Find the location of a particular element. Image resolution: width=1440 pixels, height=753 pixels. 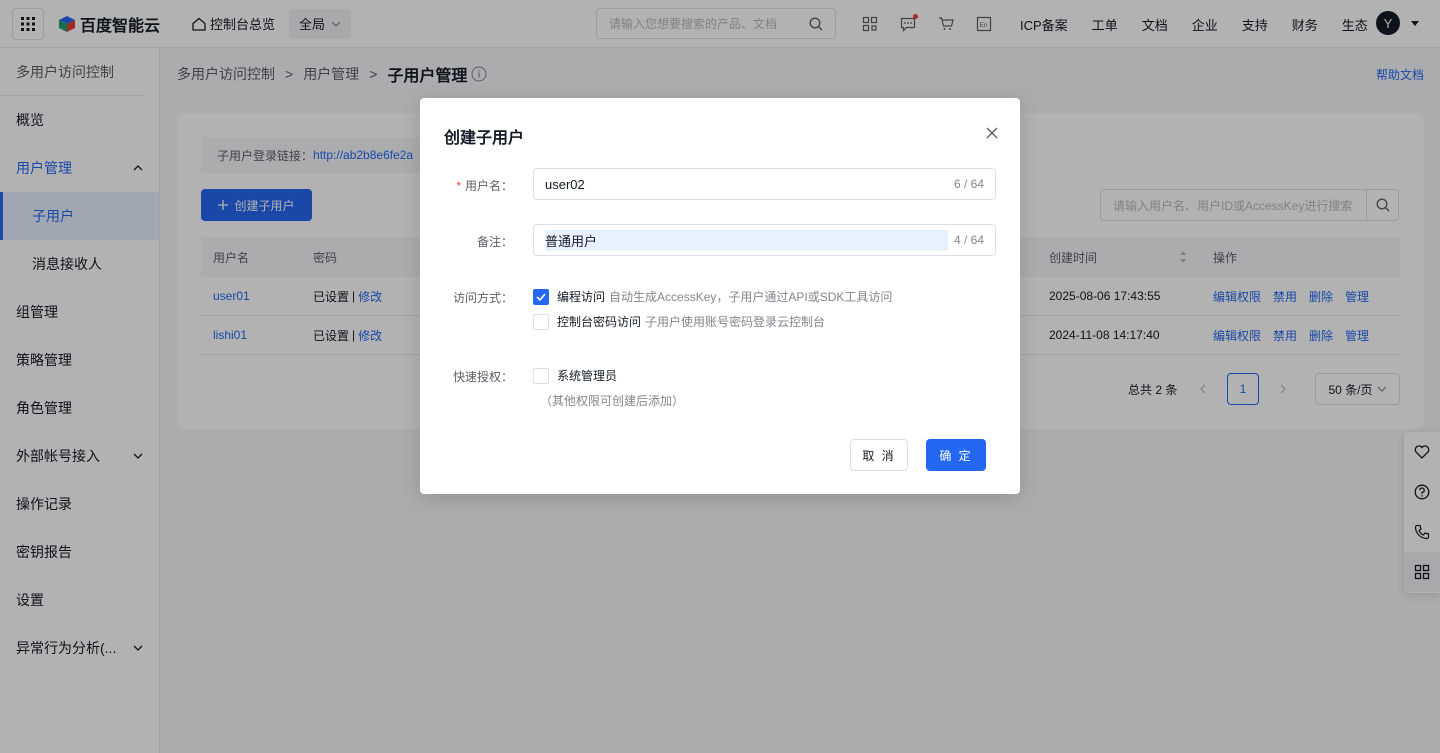

option-label: 编程访问 is located at coordinates (581, 297).